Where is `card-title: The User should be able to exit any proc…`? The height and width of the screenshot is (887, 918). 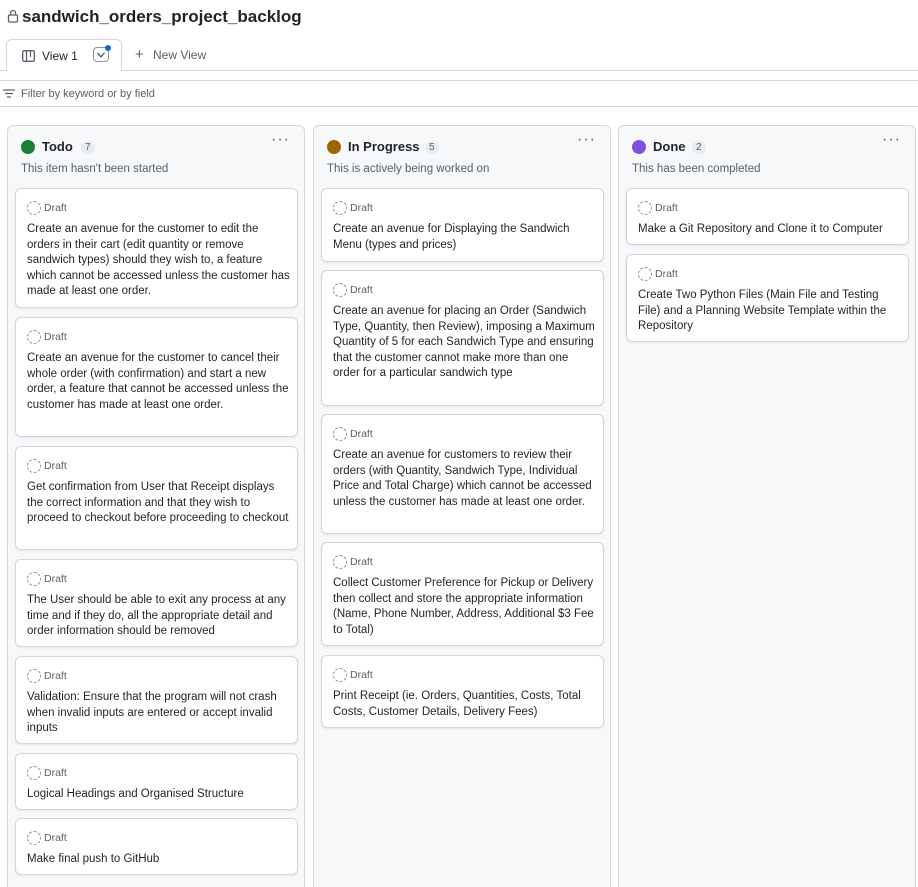 card-title: The User should be able to exit any proc… is located at coordinates (159, 616).